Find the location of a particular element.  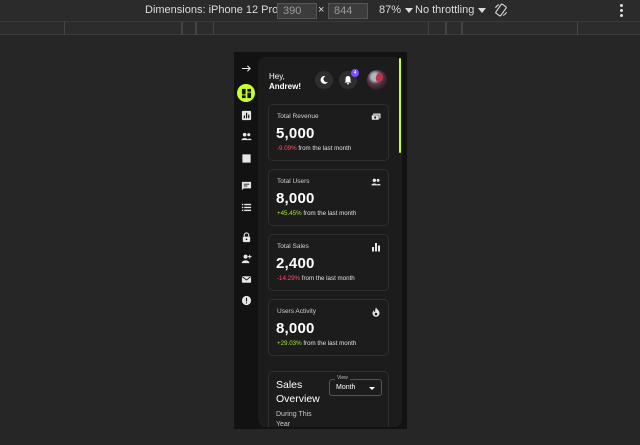

notification-badge: 4 is located at coordinates (355, 73).